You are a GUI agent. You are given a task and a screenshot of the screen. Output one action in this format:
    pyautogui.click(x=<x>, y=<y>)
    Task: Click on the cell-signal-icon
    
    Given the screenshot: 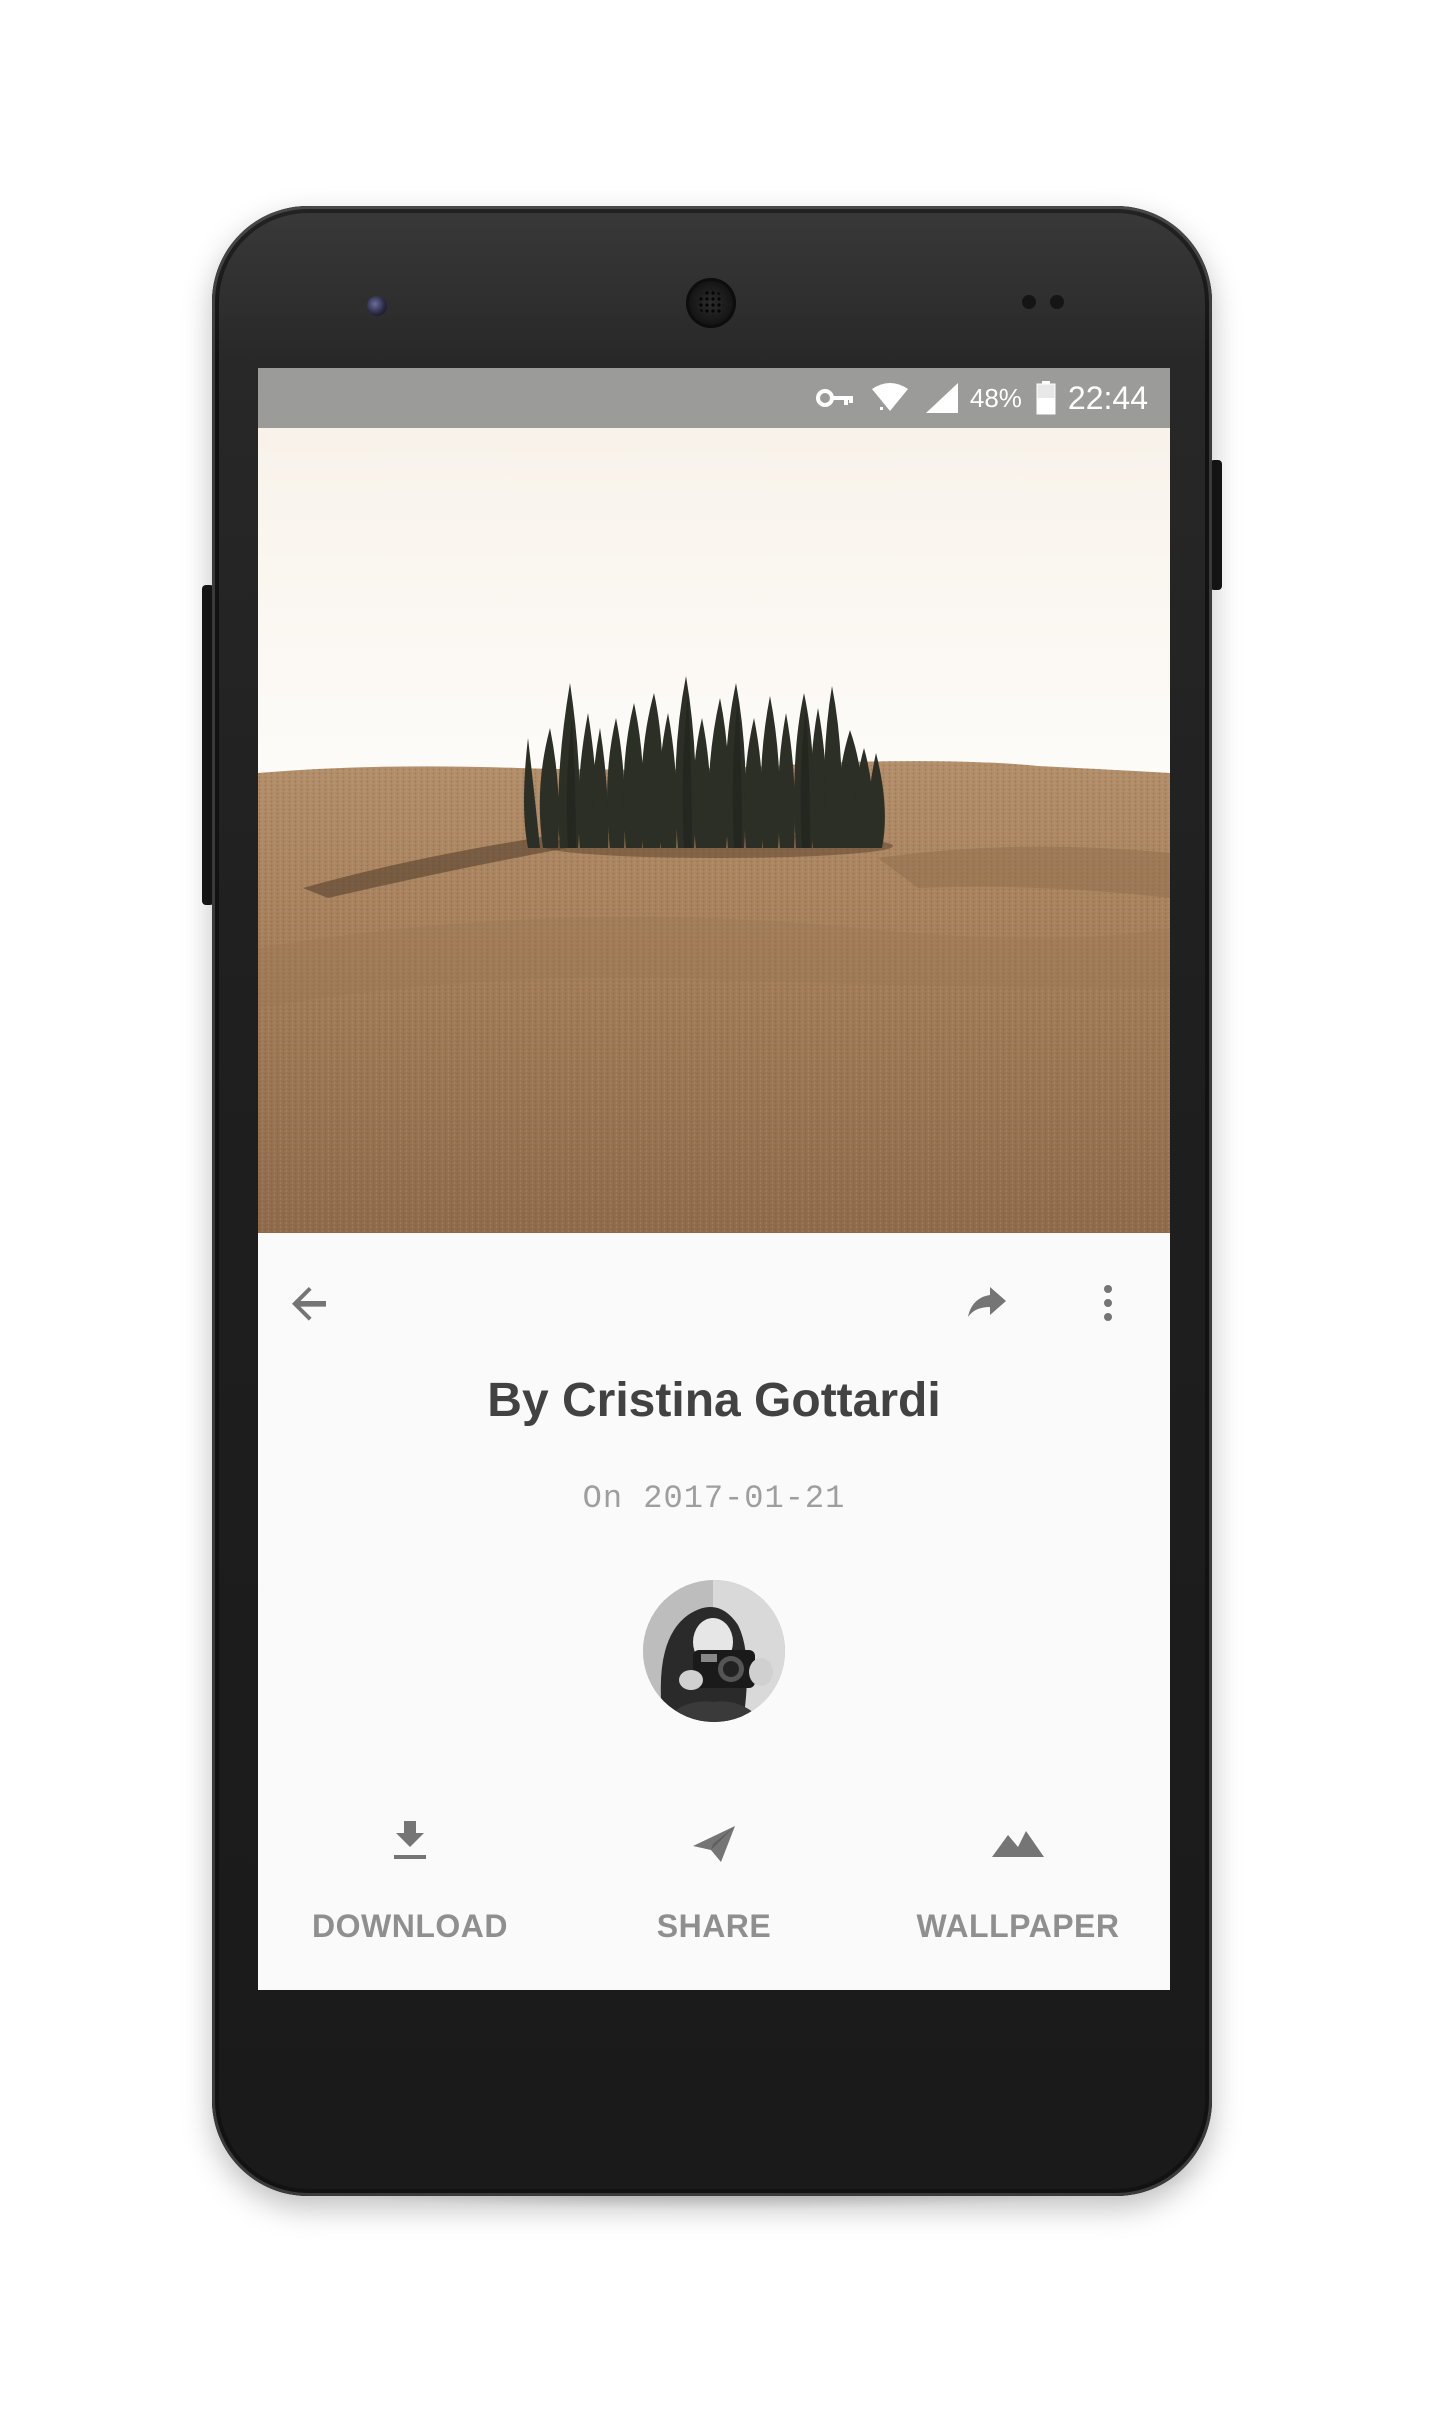 What is the action you would take?
    pyautogui.click(x=942, y=398)
    